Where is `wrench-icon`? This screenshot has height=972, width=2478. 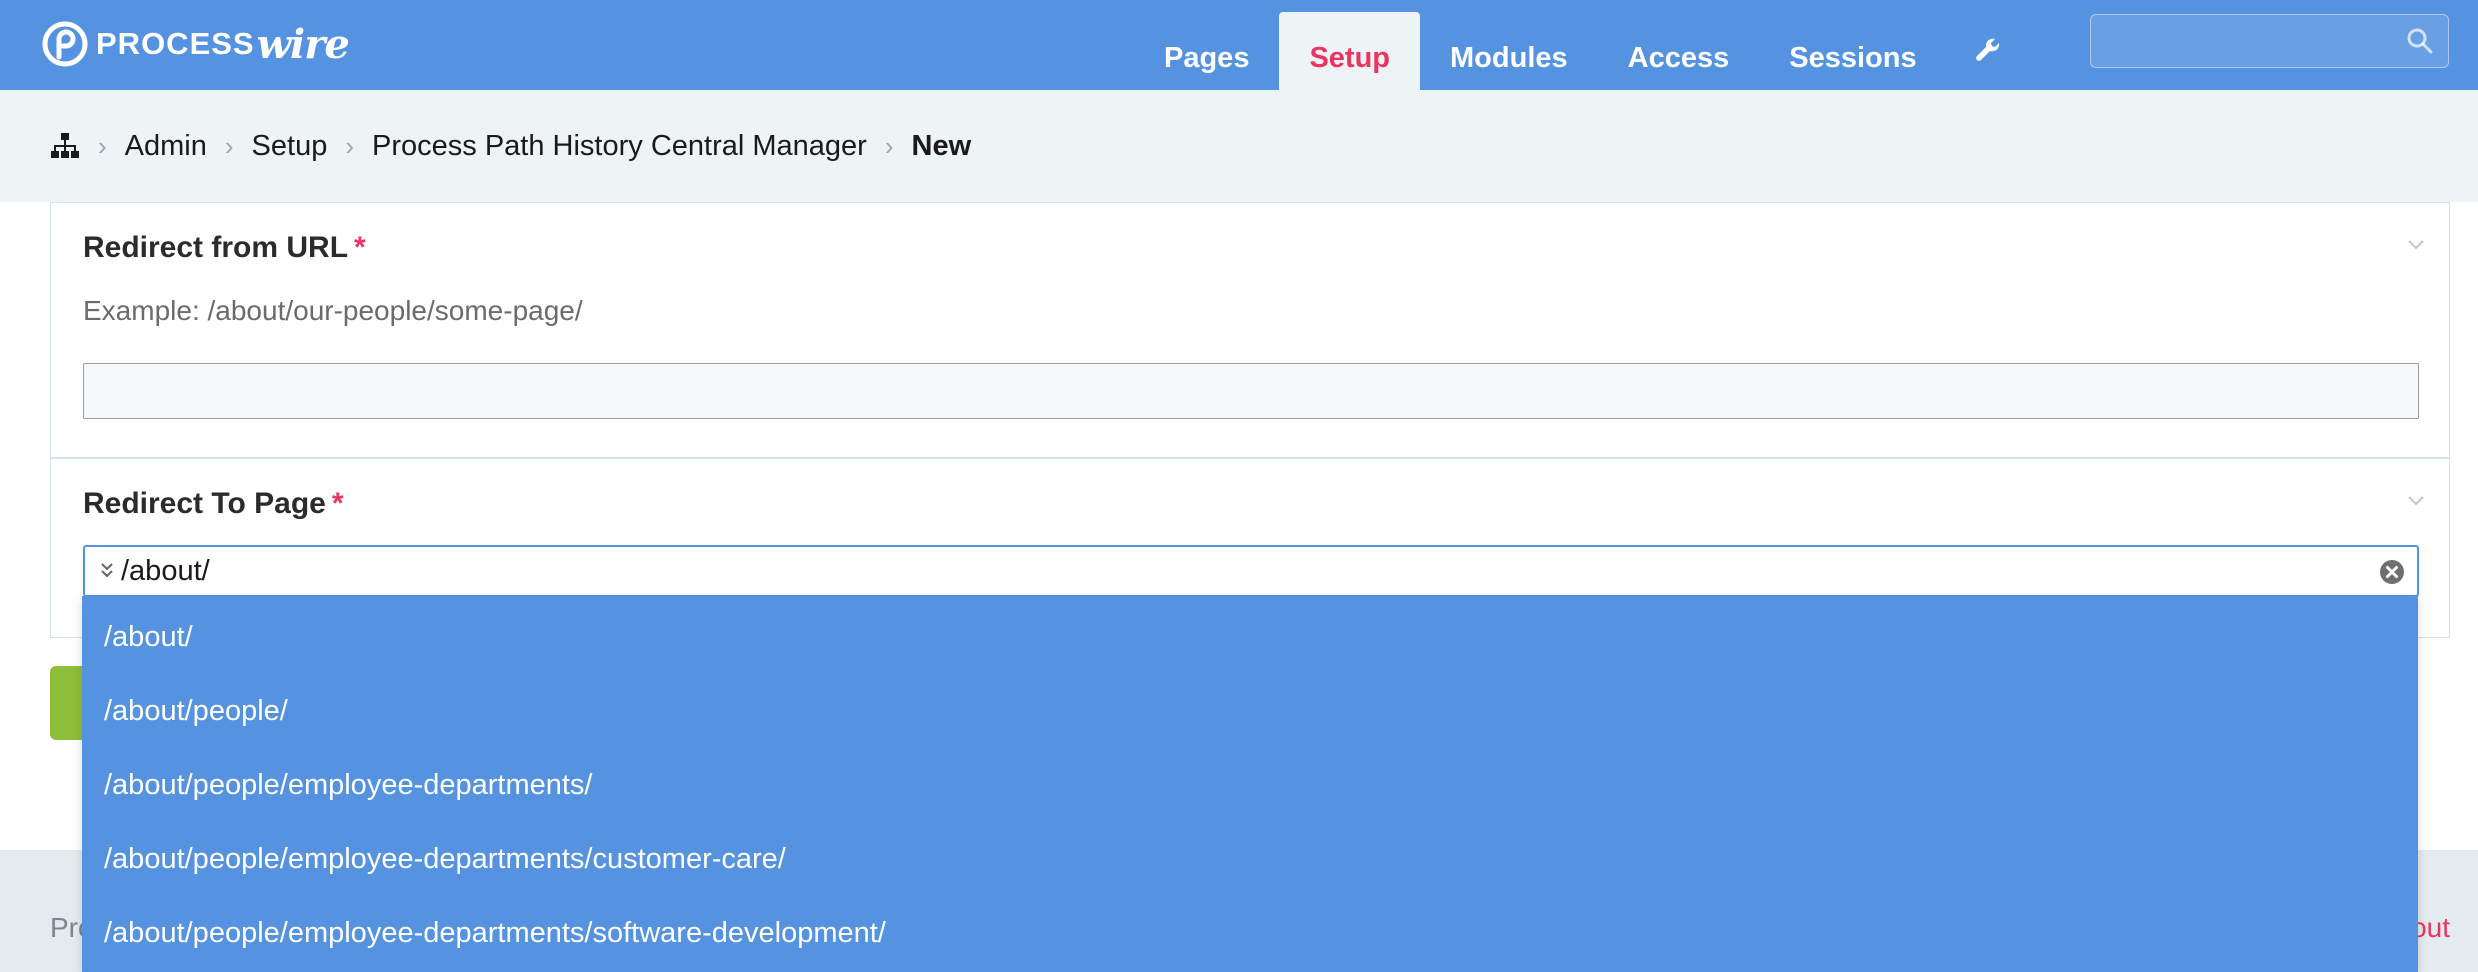 wrench-icon is located at coordinates (1989, 51).